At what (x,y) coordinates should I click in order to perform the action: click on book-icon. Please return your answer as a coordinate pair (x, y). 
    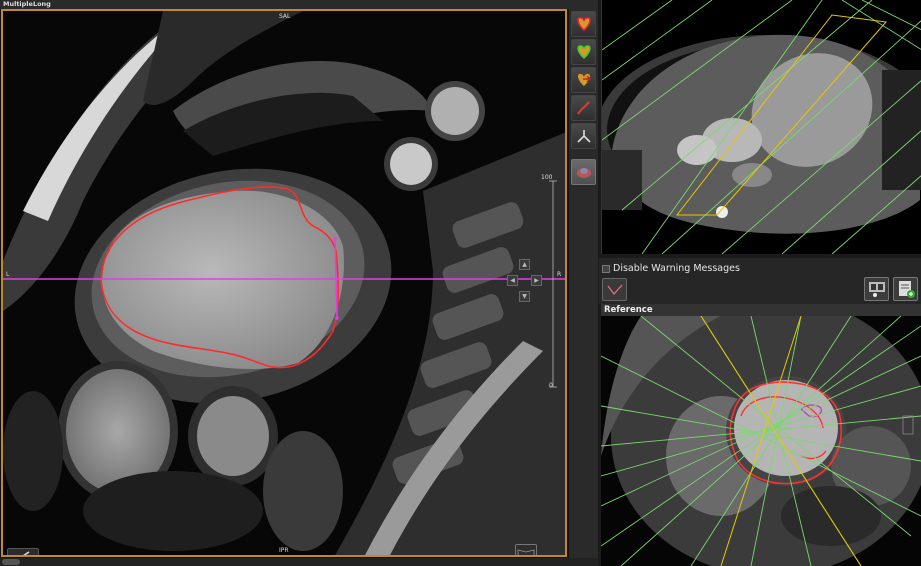
    Looking at the image, I should click on (526, 549).